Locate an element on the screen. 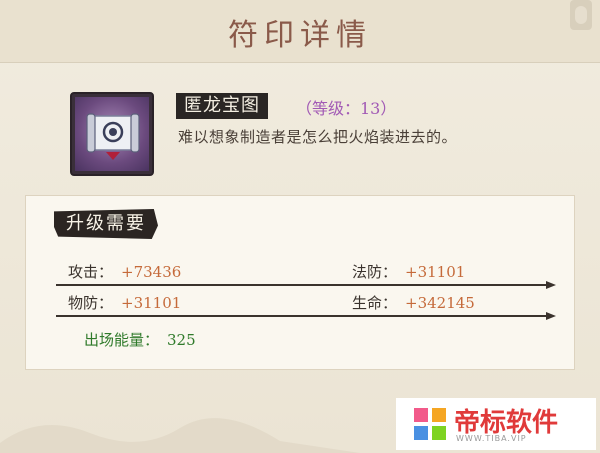 The image size is (600, 453). item-icon-frame is located at coordinates (112, 134).